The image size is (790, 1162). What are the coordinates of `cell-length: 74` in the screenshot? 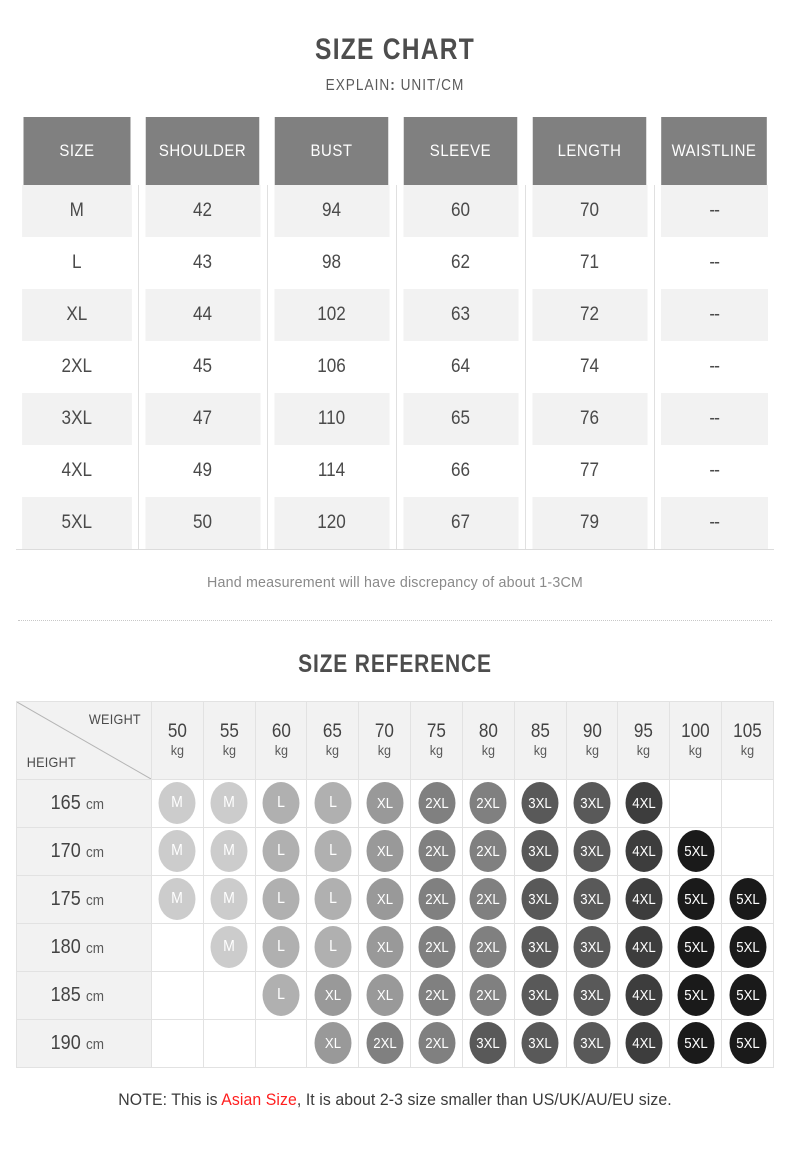 It's located at (589, 367).